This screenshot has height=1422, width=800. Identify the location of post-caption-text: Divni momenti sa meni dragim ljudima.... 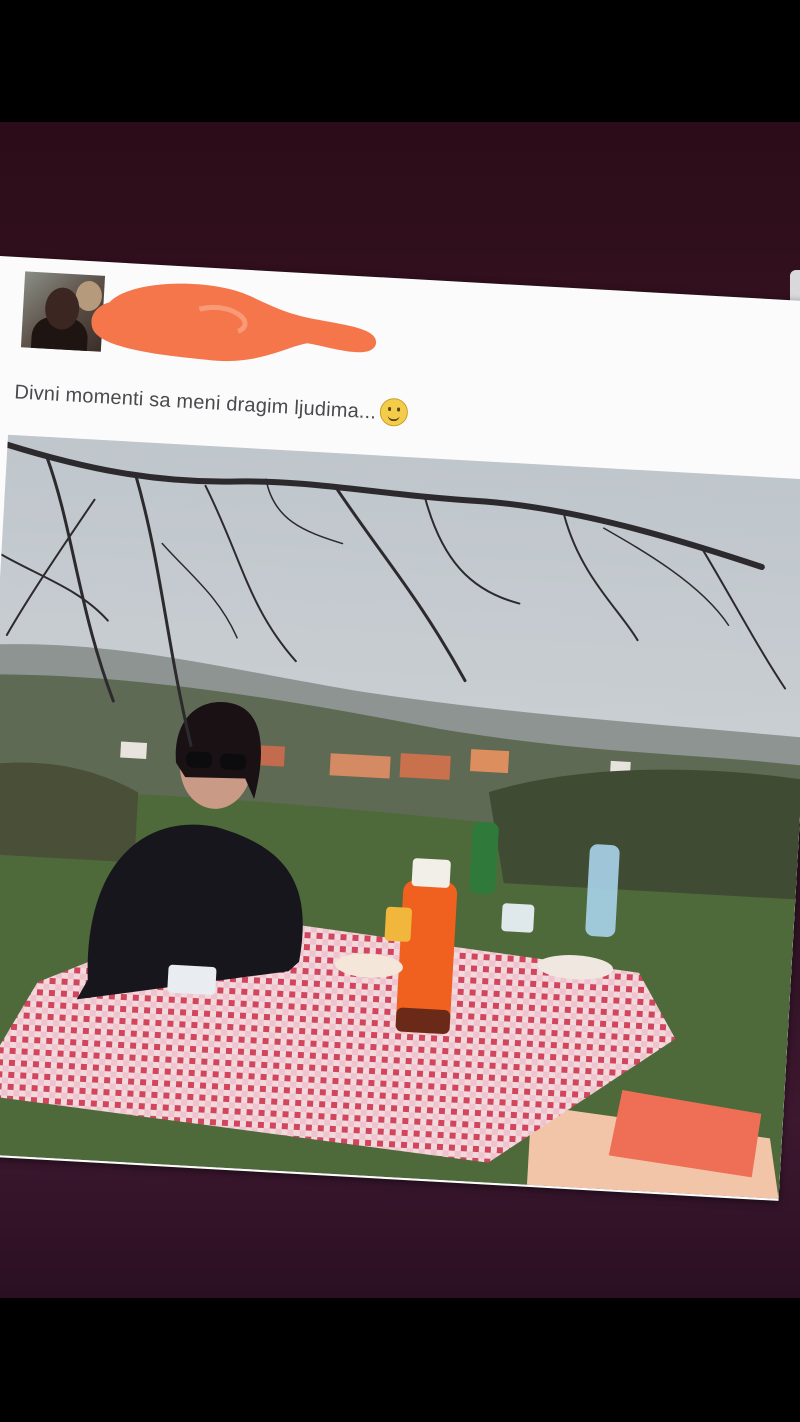
(195, 402).